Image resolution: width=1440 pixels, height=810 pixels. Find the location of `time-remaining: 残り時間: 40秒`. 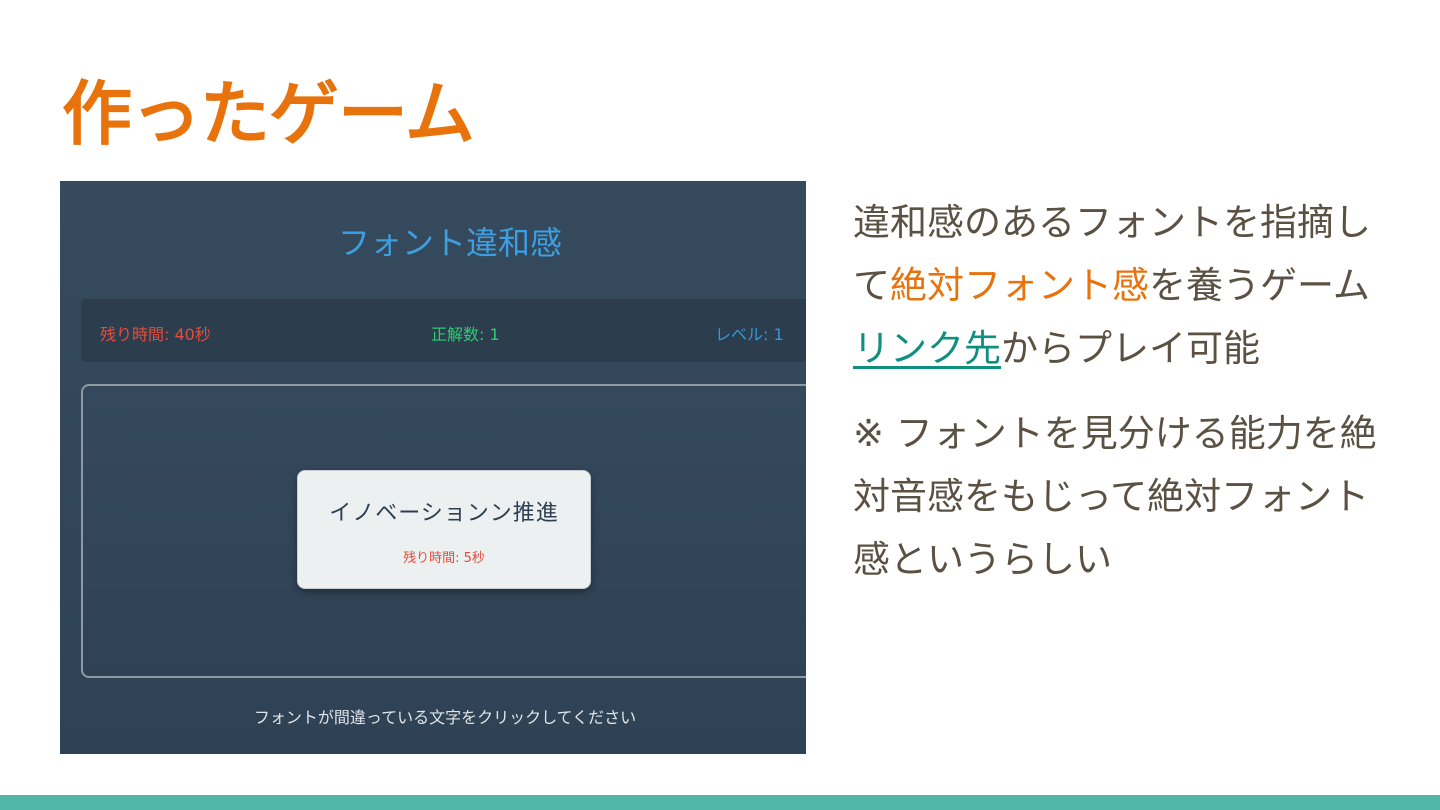

time-remaining: 残り時間: 40秒 is located at coordinates (155, 334).